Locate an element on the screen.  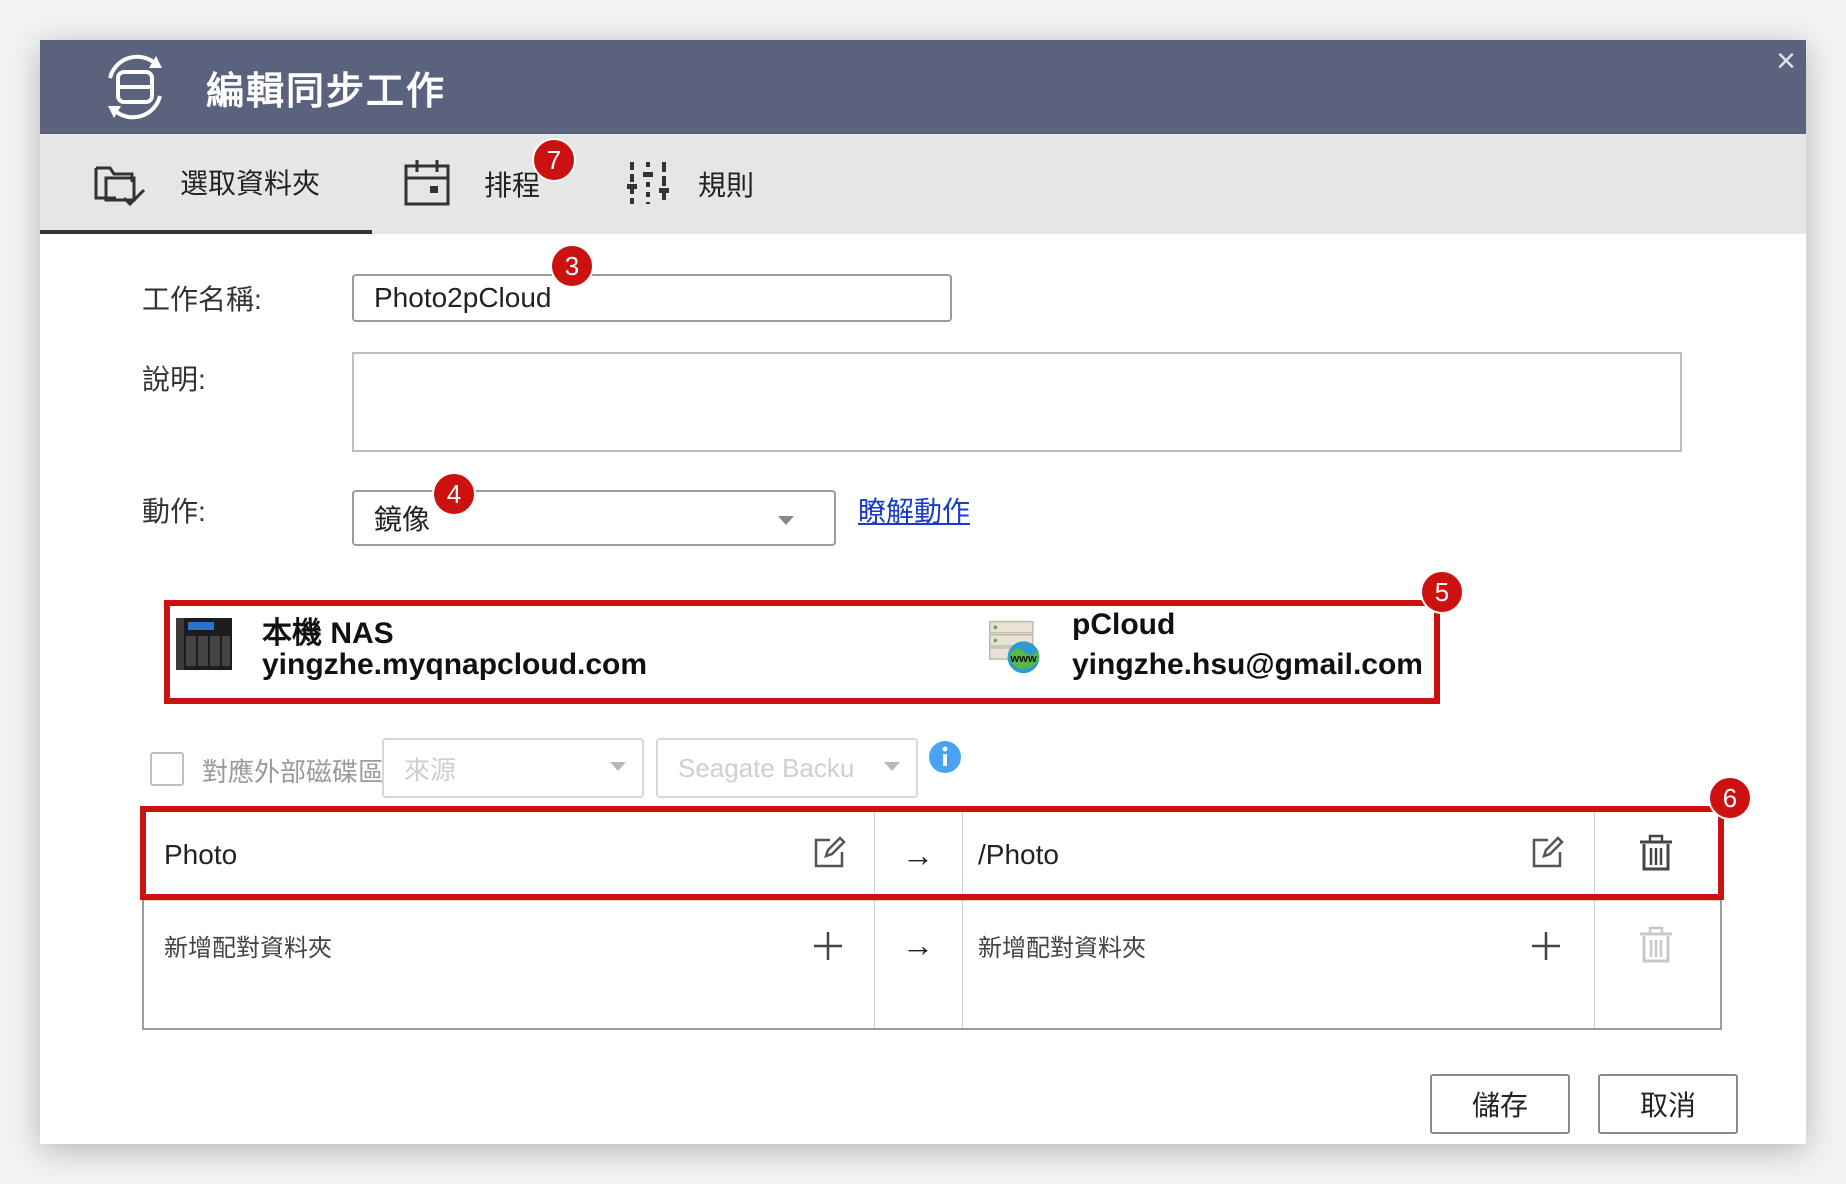
annotation-badge-6: 6 is located at coordinates (1730, 798).